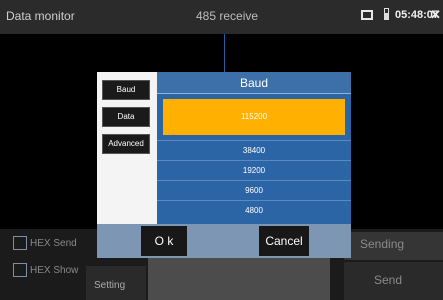 The width and height of the screenshot is (443, 300). What do you see at coordinates (254, 117) in the screenshot?
I see `baud-option-selected: 115200` at bounding box center [254, 117].